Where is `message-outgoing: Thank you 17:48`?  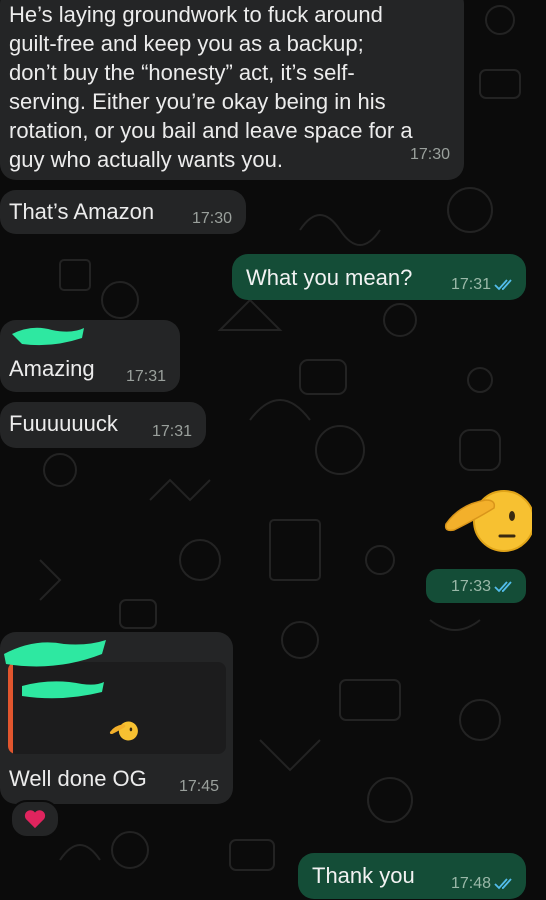 message-outgoing: Thank you 17:48 is located at coordinates (412, 876).